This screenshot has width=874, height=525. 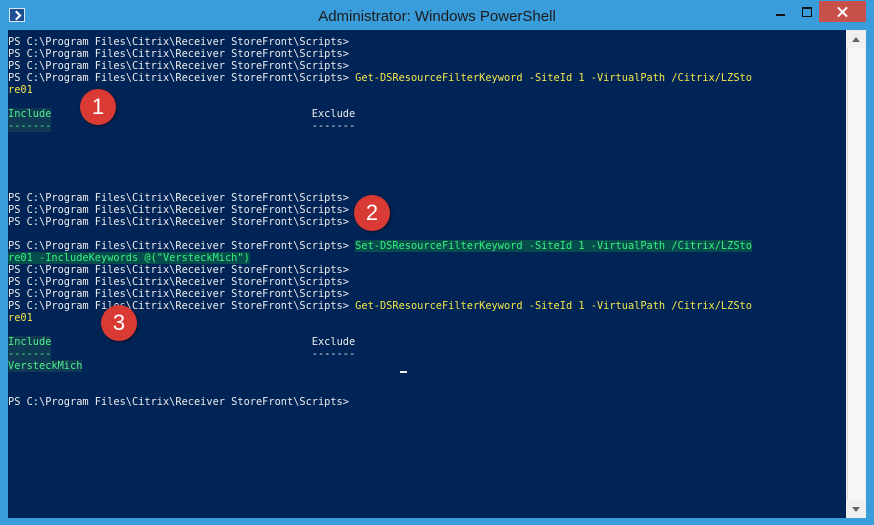 What do you see at coordinates (780, 11) in the screenshot?
I see `minimize-icon` at bounding box center [780, 11].